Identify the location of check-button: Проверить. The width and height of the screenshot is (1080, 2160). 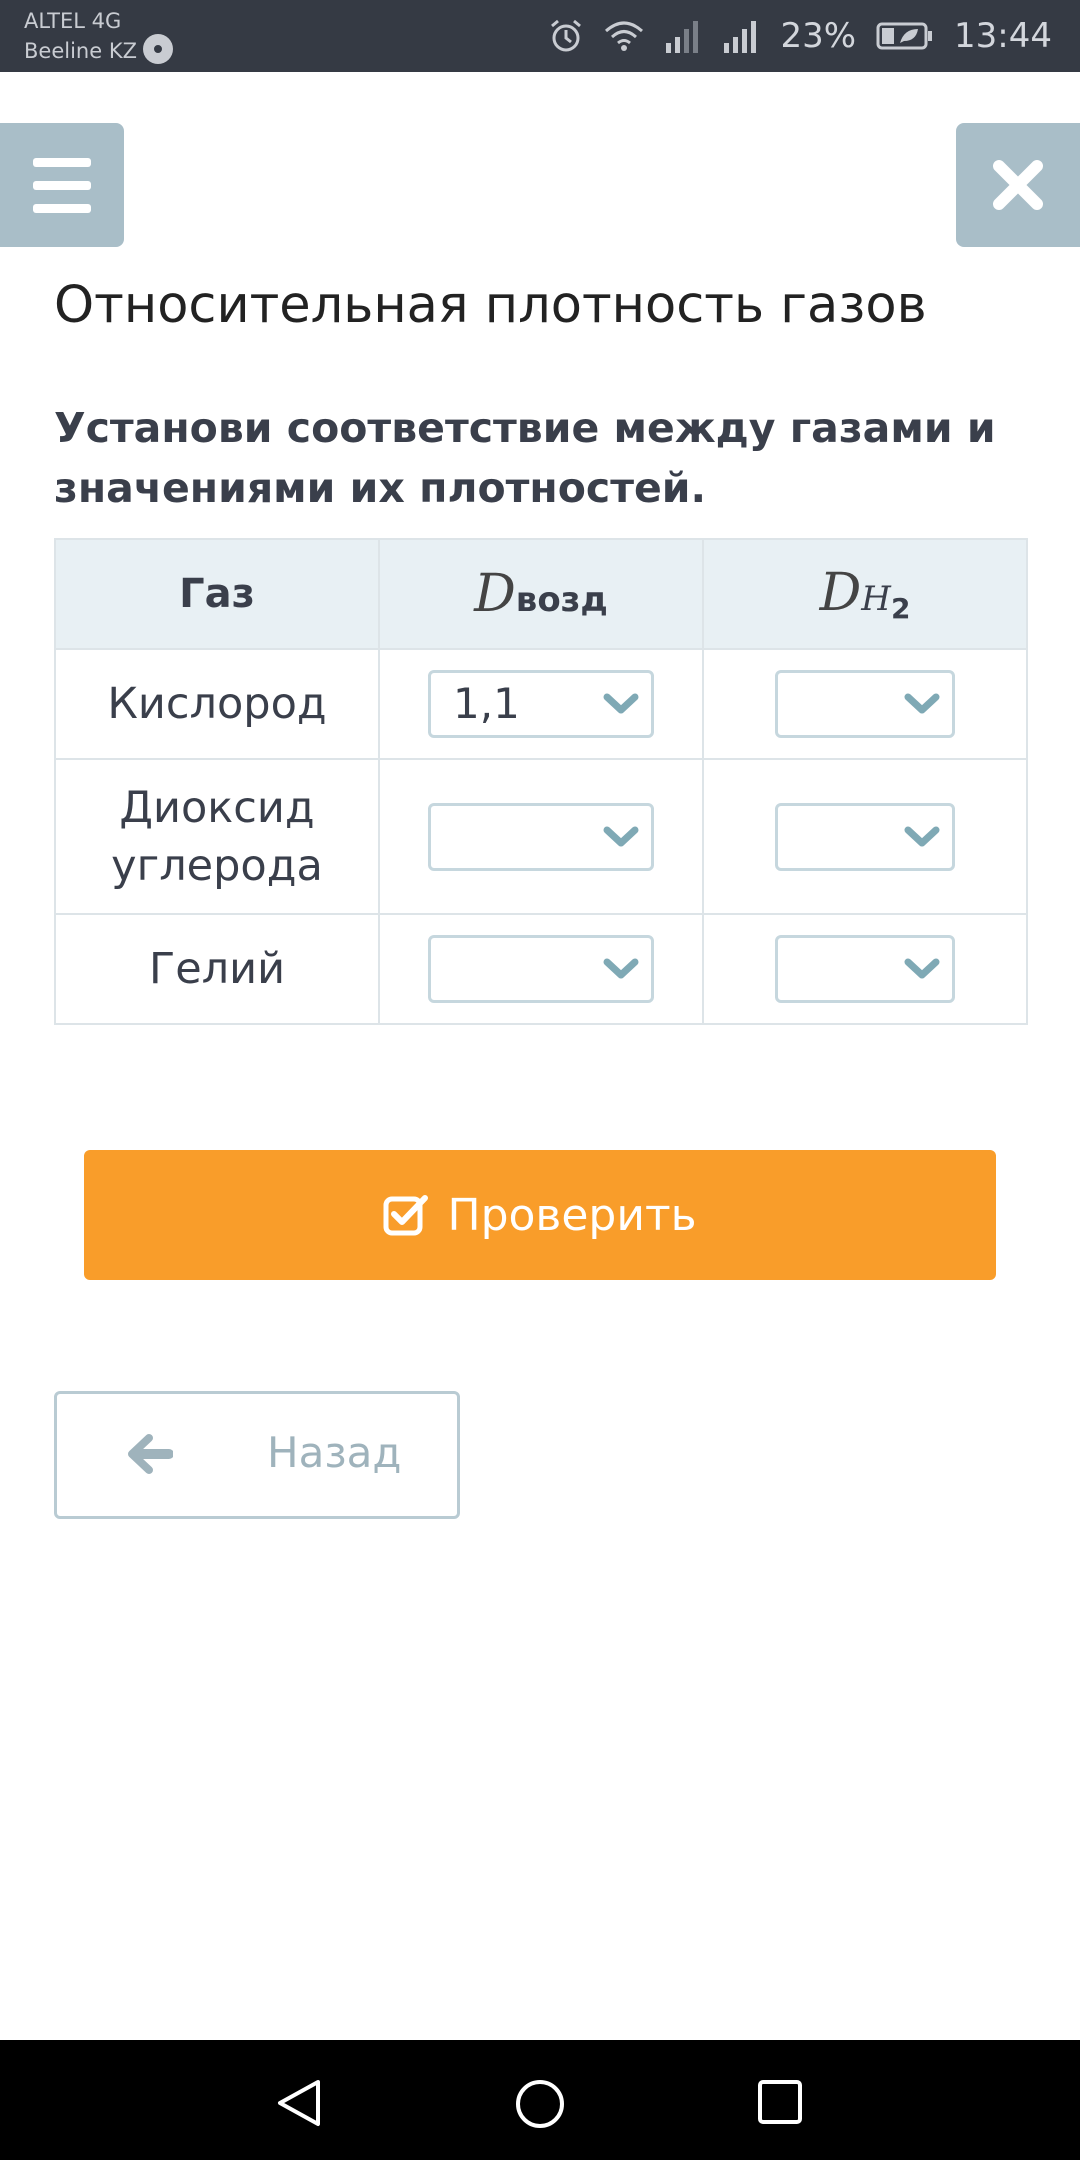
(540, 1215).